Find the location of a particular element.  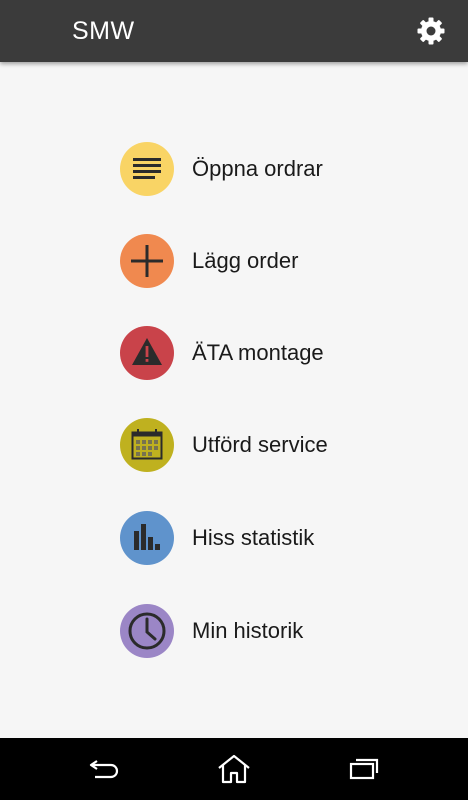

warning-icon is located at coordinates (147, 353).